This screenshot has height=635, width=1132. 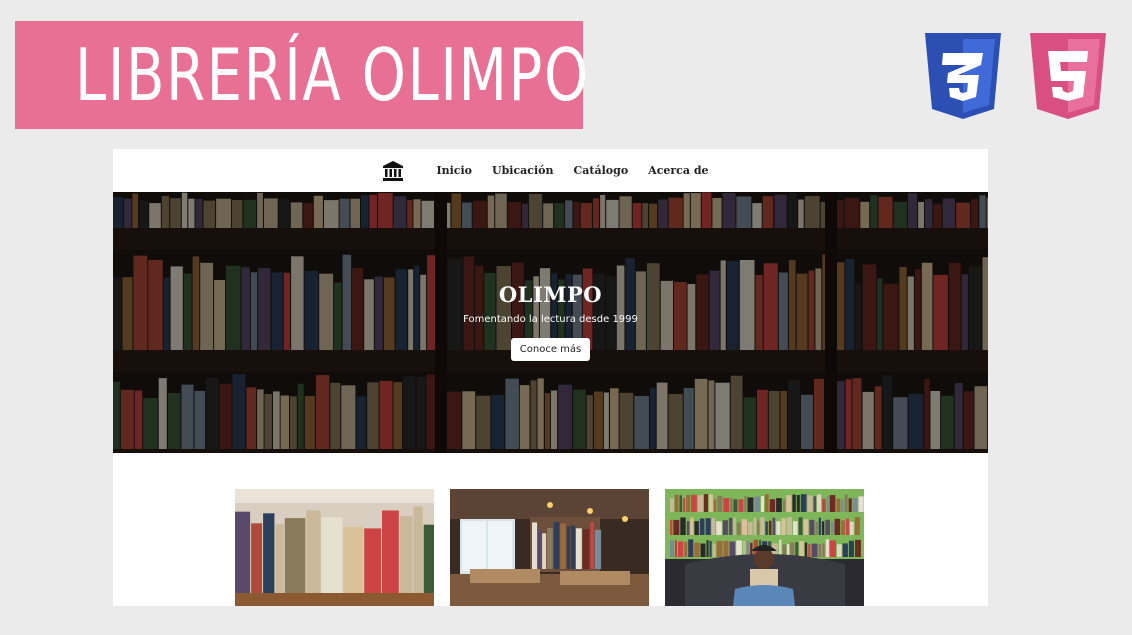 I want to click on temple-icon, so click(x=393, y=171).